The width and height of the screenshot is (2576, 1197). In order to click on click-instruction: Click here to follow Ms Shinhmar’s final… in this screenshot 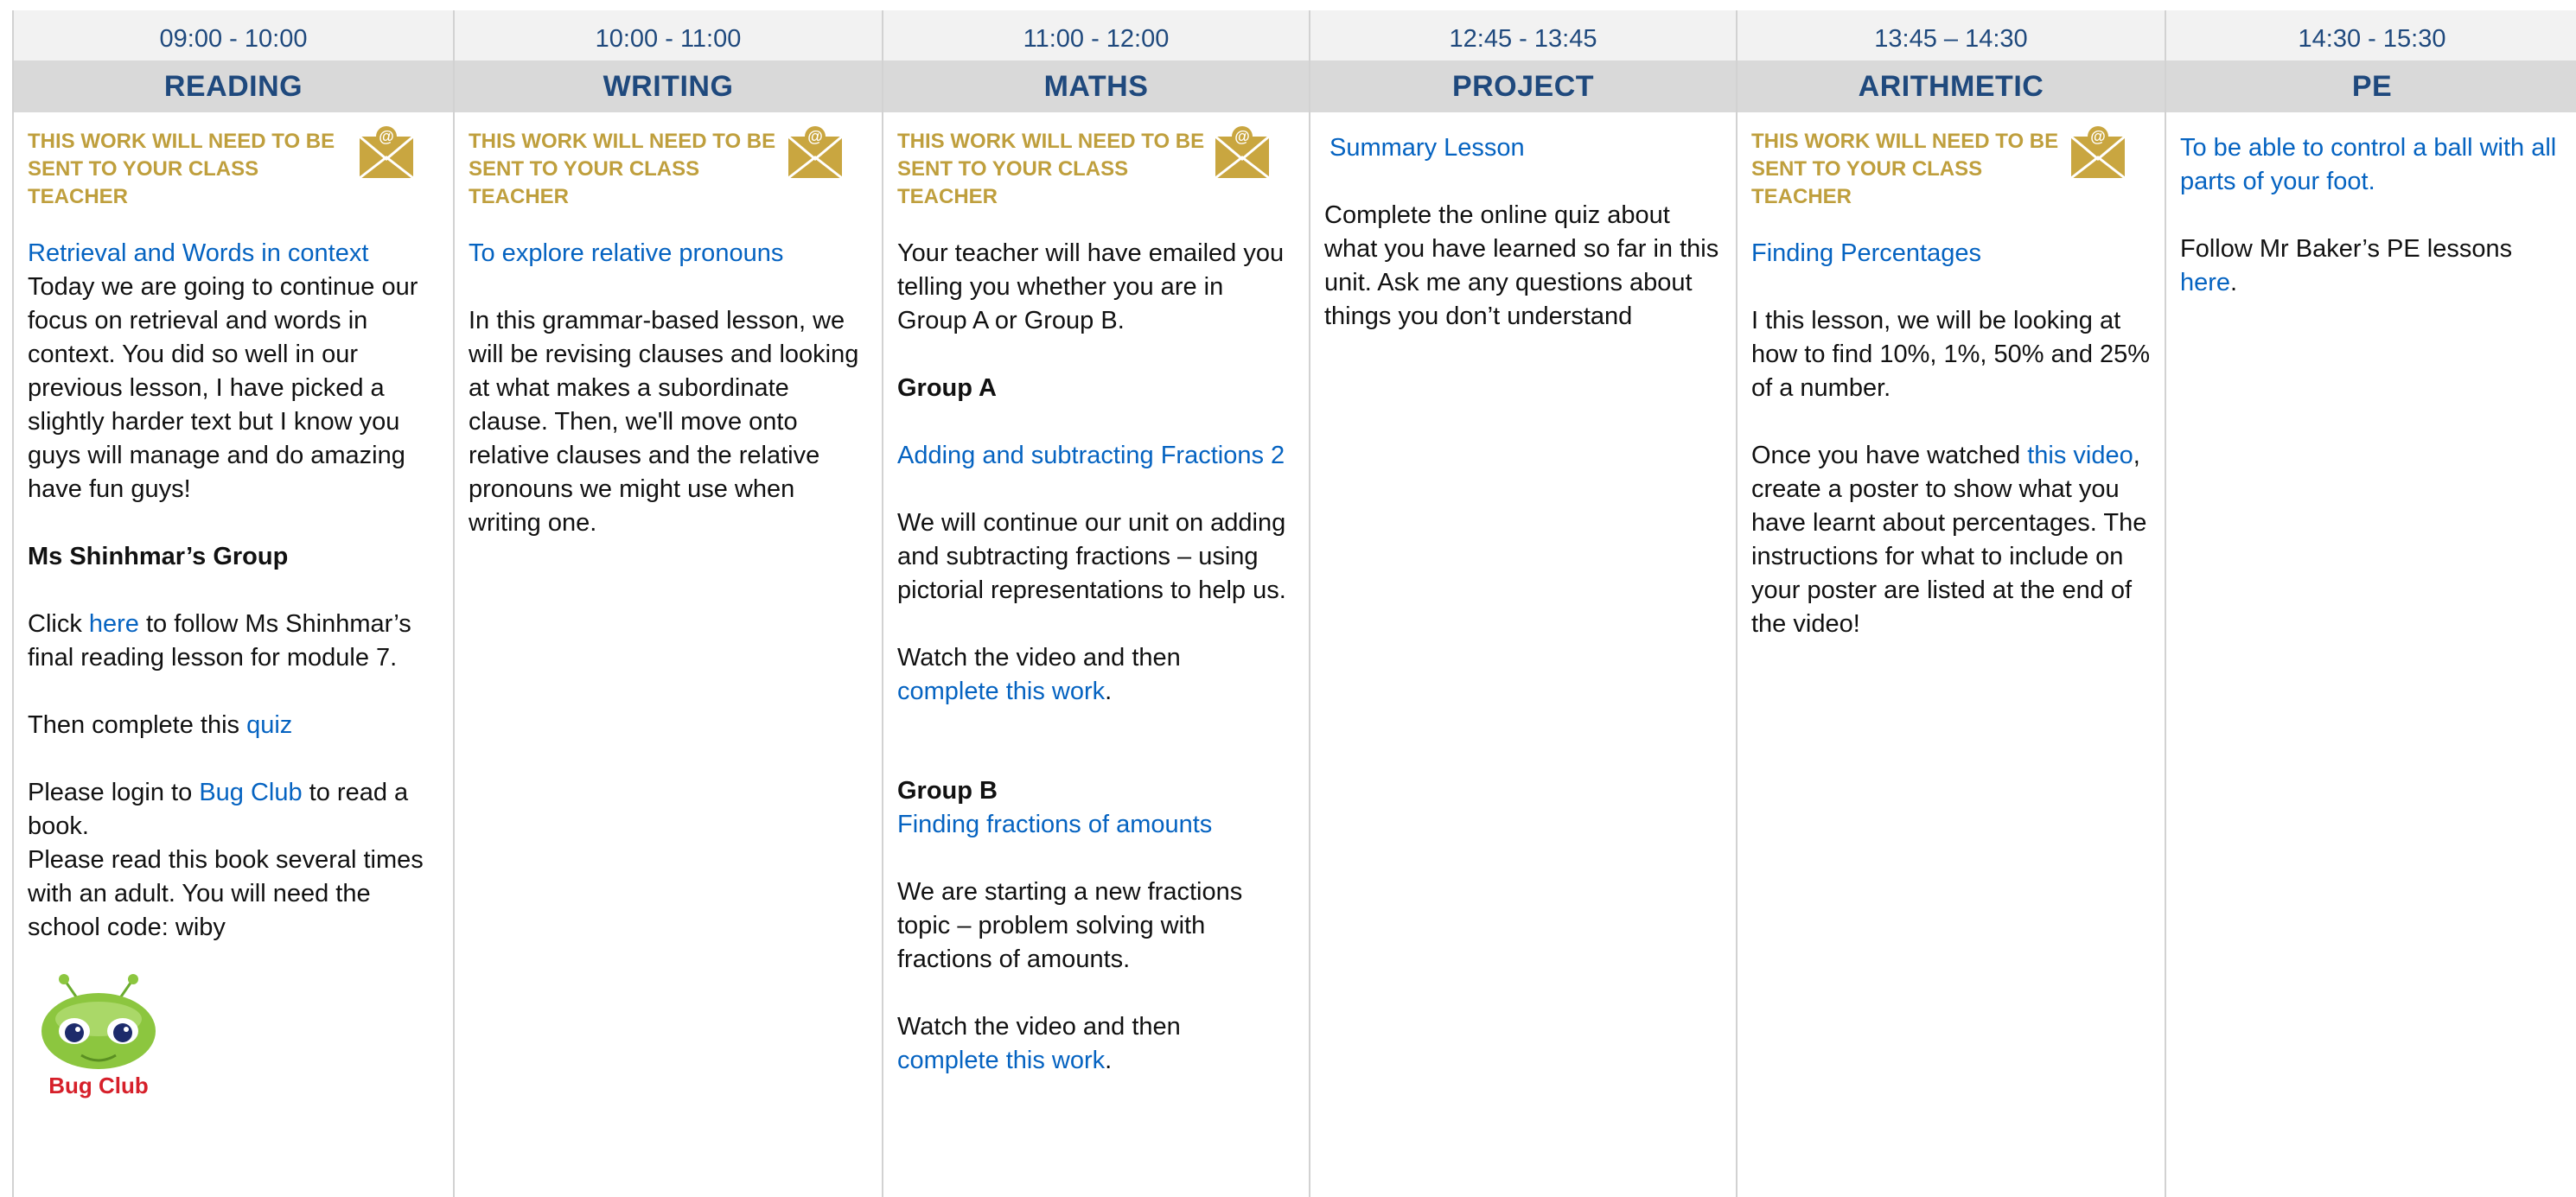, I will do `click(219, 641)`.